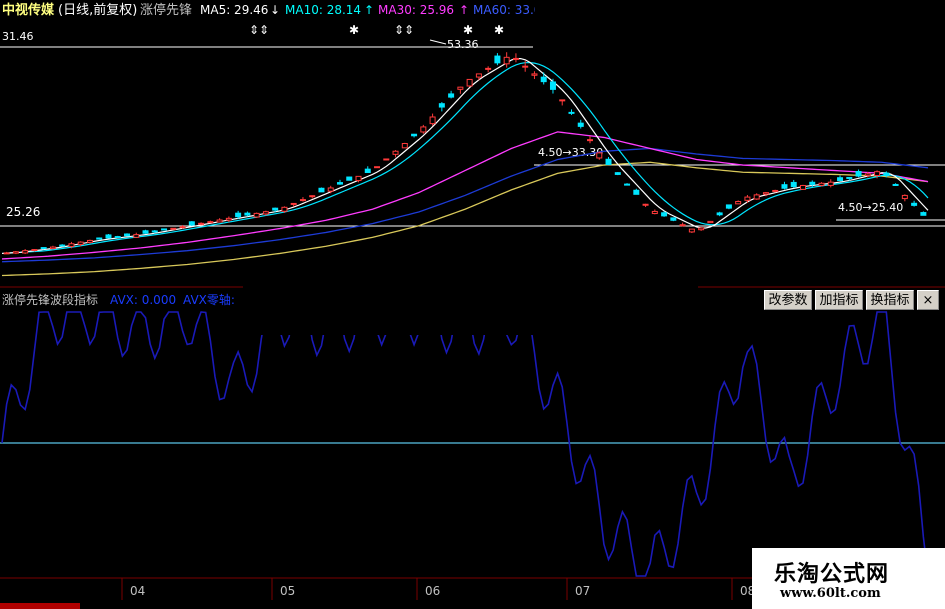  What do you see at coordinates (464, 10) in the screenshot?
I see `ma30-arrow: ↑` at bounding box center [464, 10].